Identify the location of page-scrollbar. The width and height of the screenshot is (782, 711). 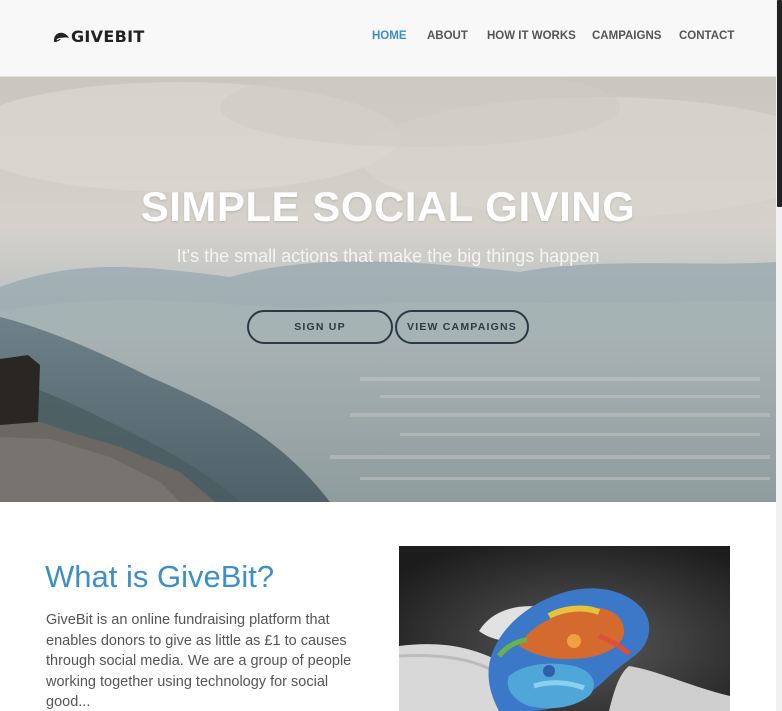
(779, 355).